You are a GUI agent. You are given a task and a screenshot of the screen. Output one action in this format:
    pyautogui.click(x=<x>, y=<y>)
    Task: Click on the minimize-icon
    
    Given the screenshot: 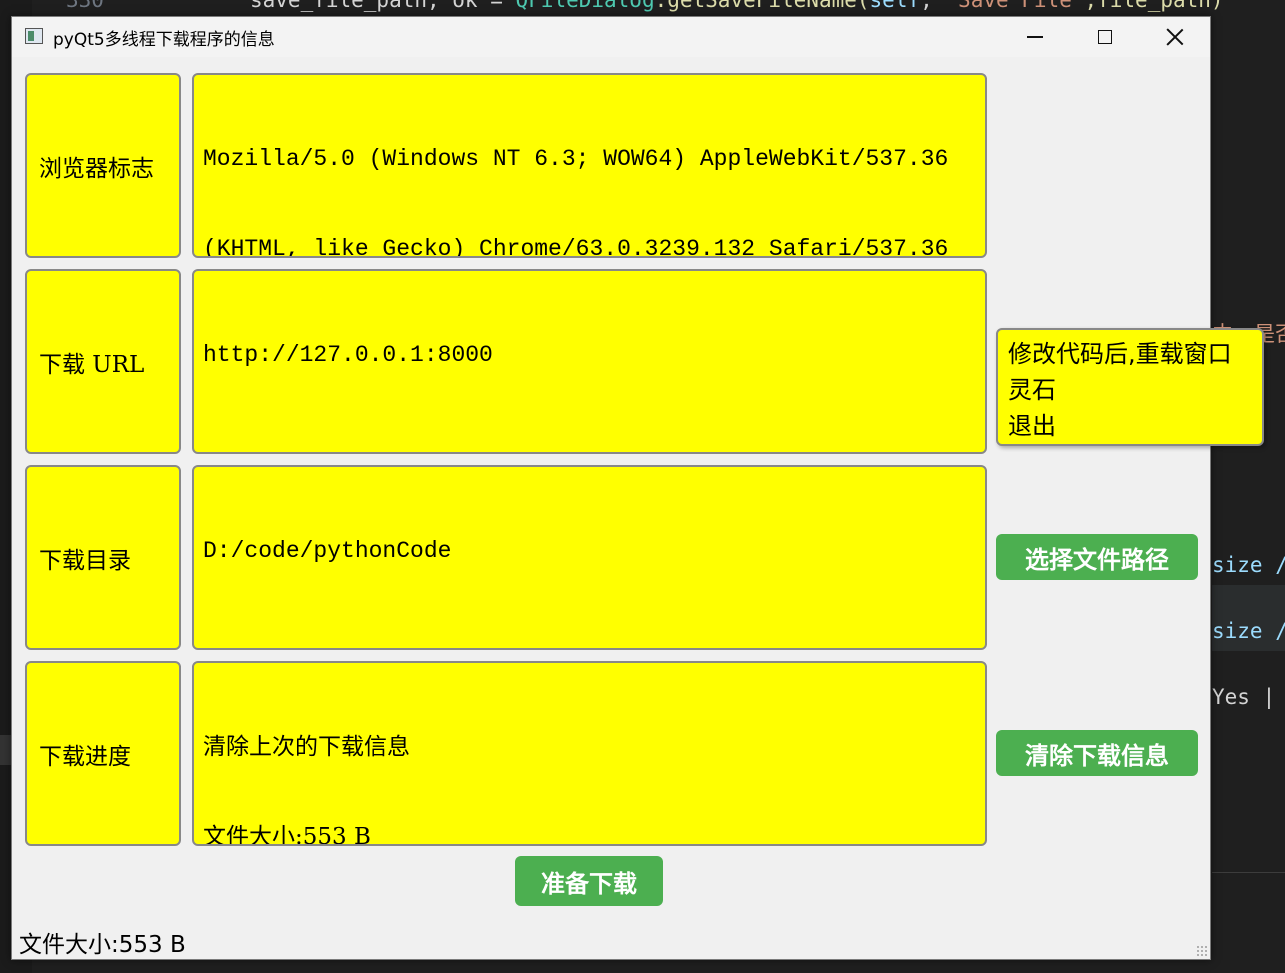 What is the action you would take?
    pyautogui.click(x=1035, y=37)
    